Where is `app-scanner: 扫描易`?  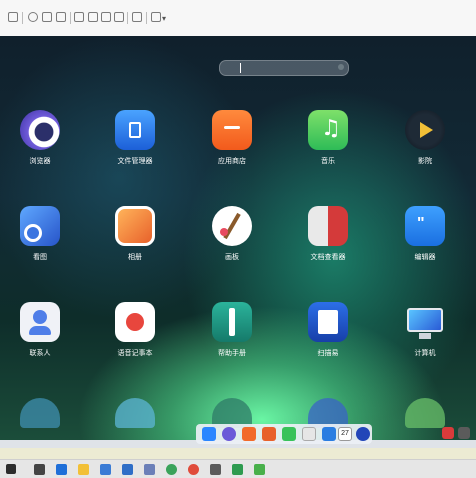 app-scanner: 扫描易 is located at coordinates (328, 330).